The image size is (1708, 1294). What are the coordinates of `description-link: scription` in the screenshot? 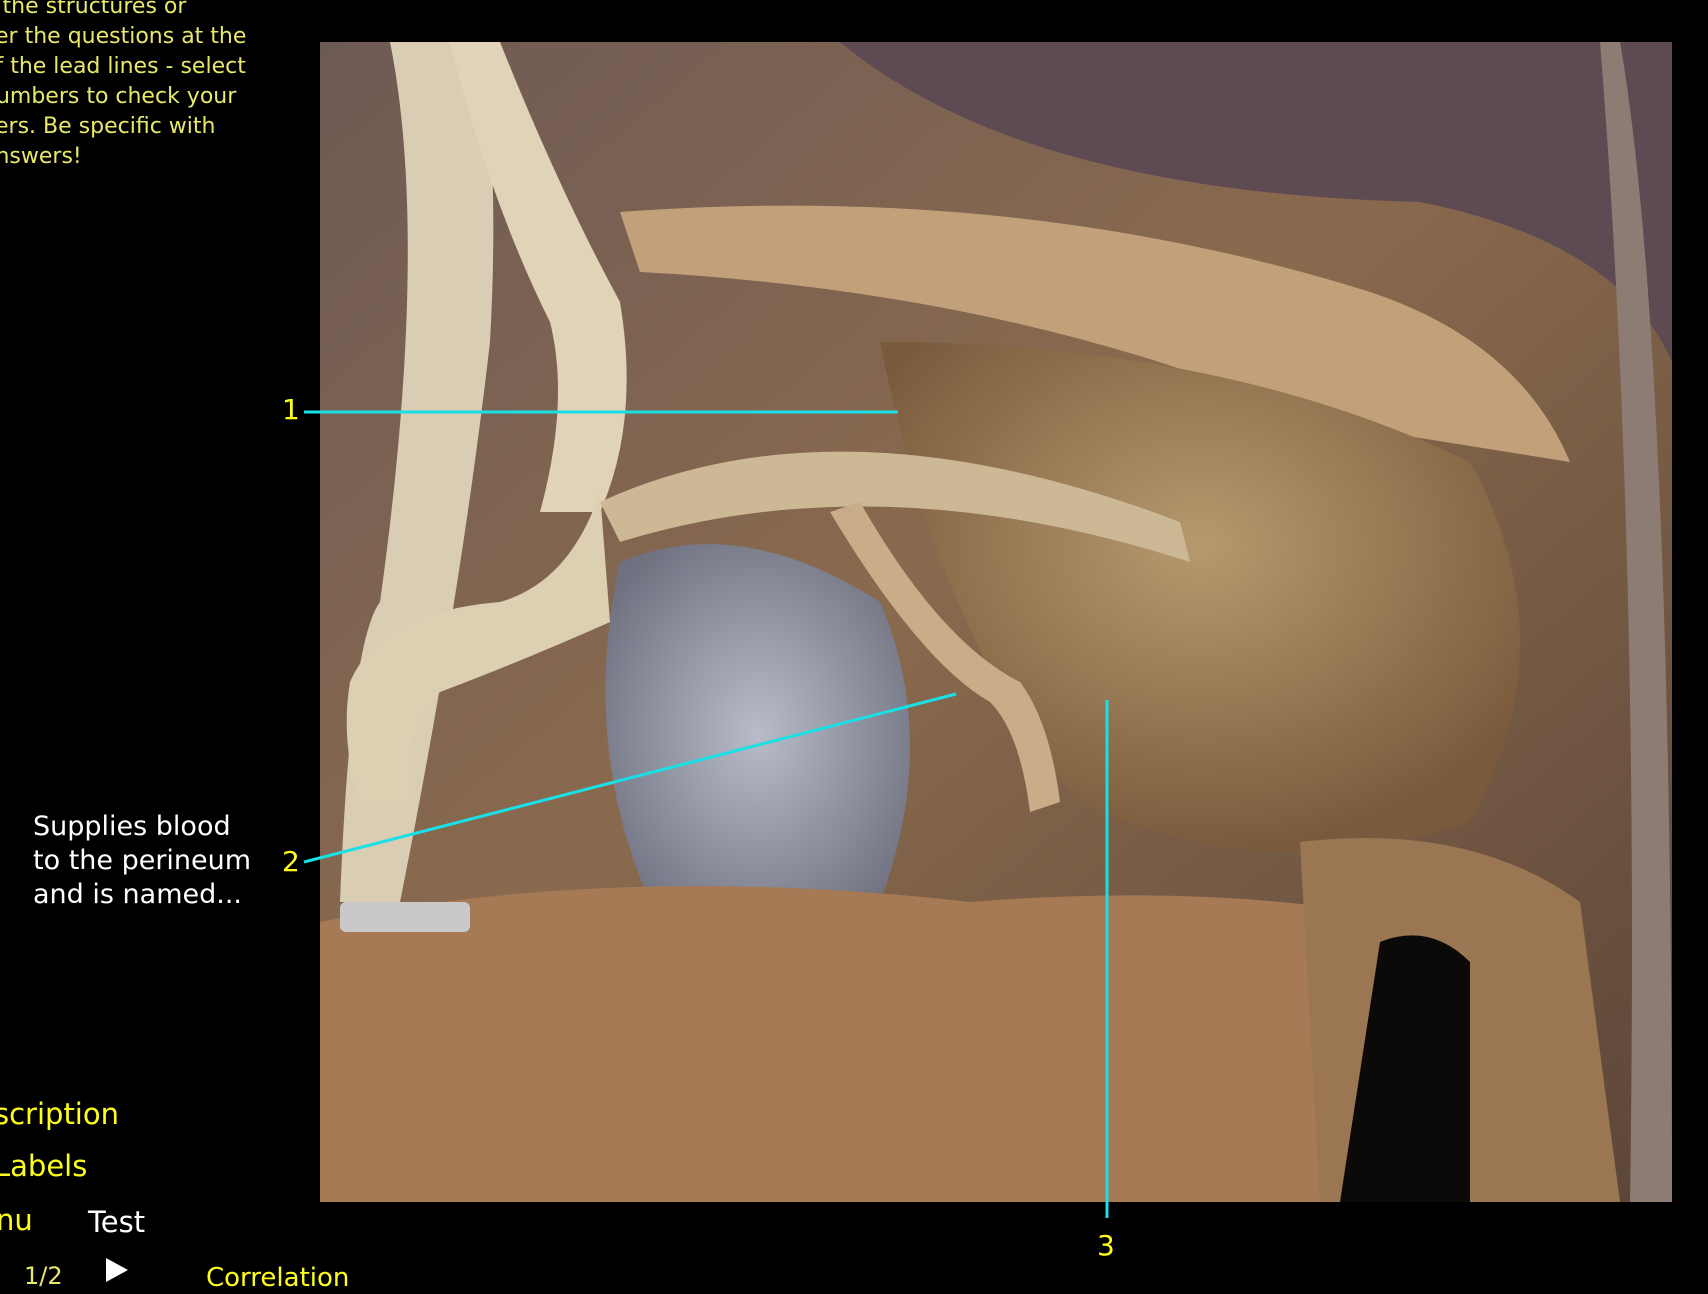 It's located at (59, 1114).